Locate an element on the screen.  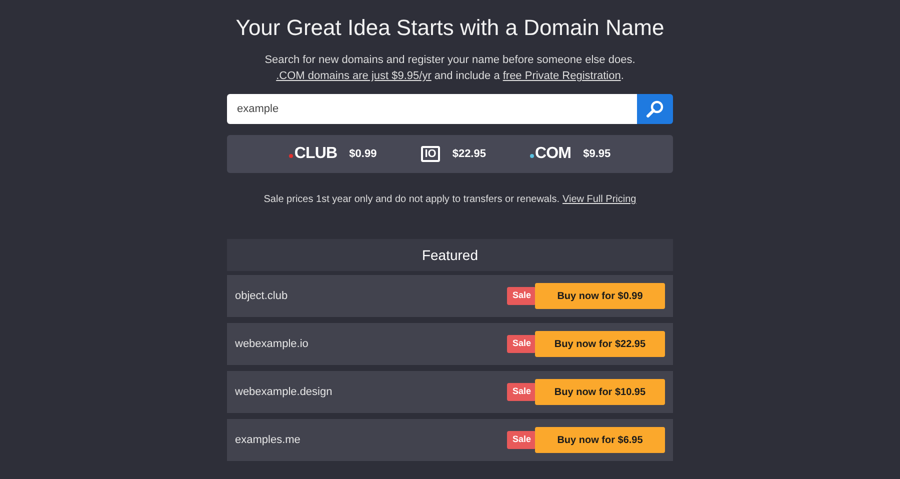
search-button is located at coordinates (655, 109).